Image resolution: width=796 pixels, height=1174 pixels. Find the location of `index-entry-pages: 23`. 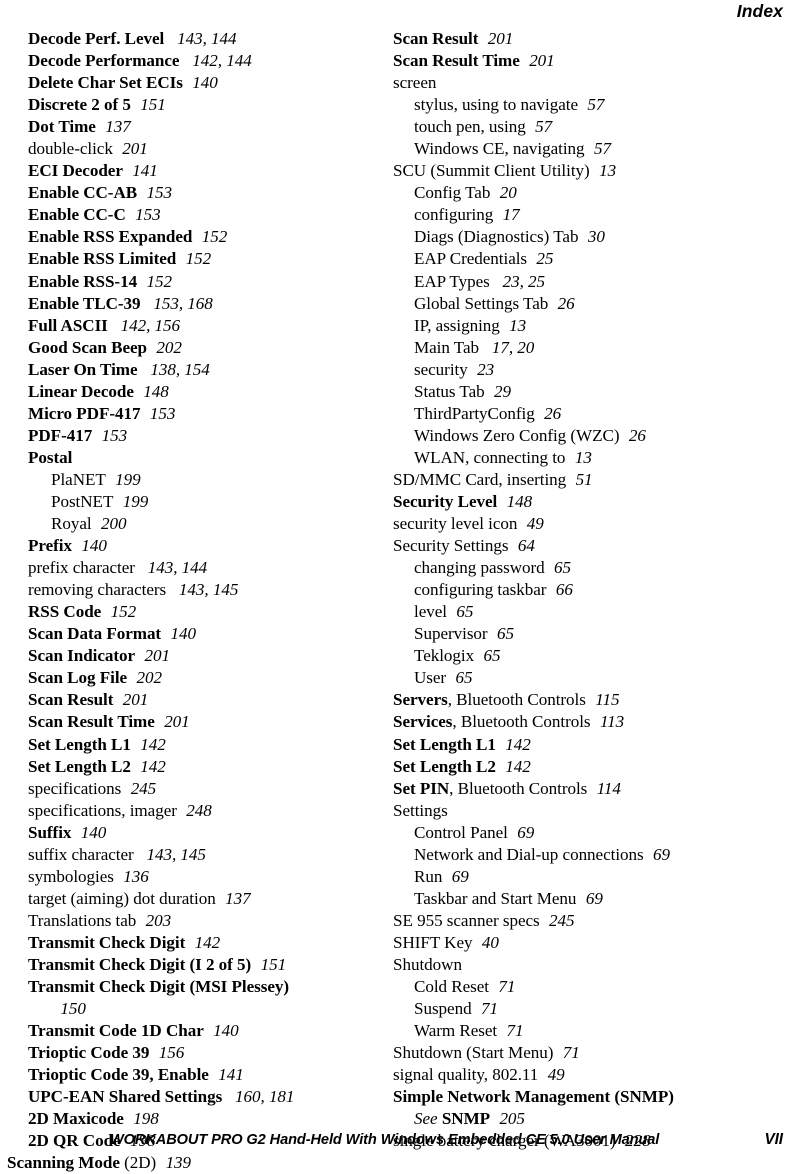

index-entry-pages: 23 is located at coordinates (481, 369).